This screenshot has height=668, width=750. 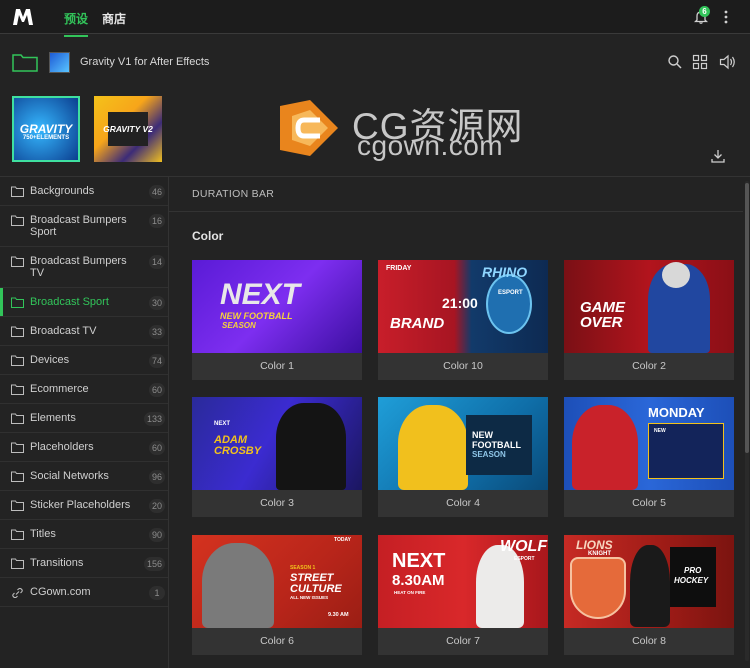 I want to click on card-preview: MONDAY NEW, so click(x=649, y=443).